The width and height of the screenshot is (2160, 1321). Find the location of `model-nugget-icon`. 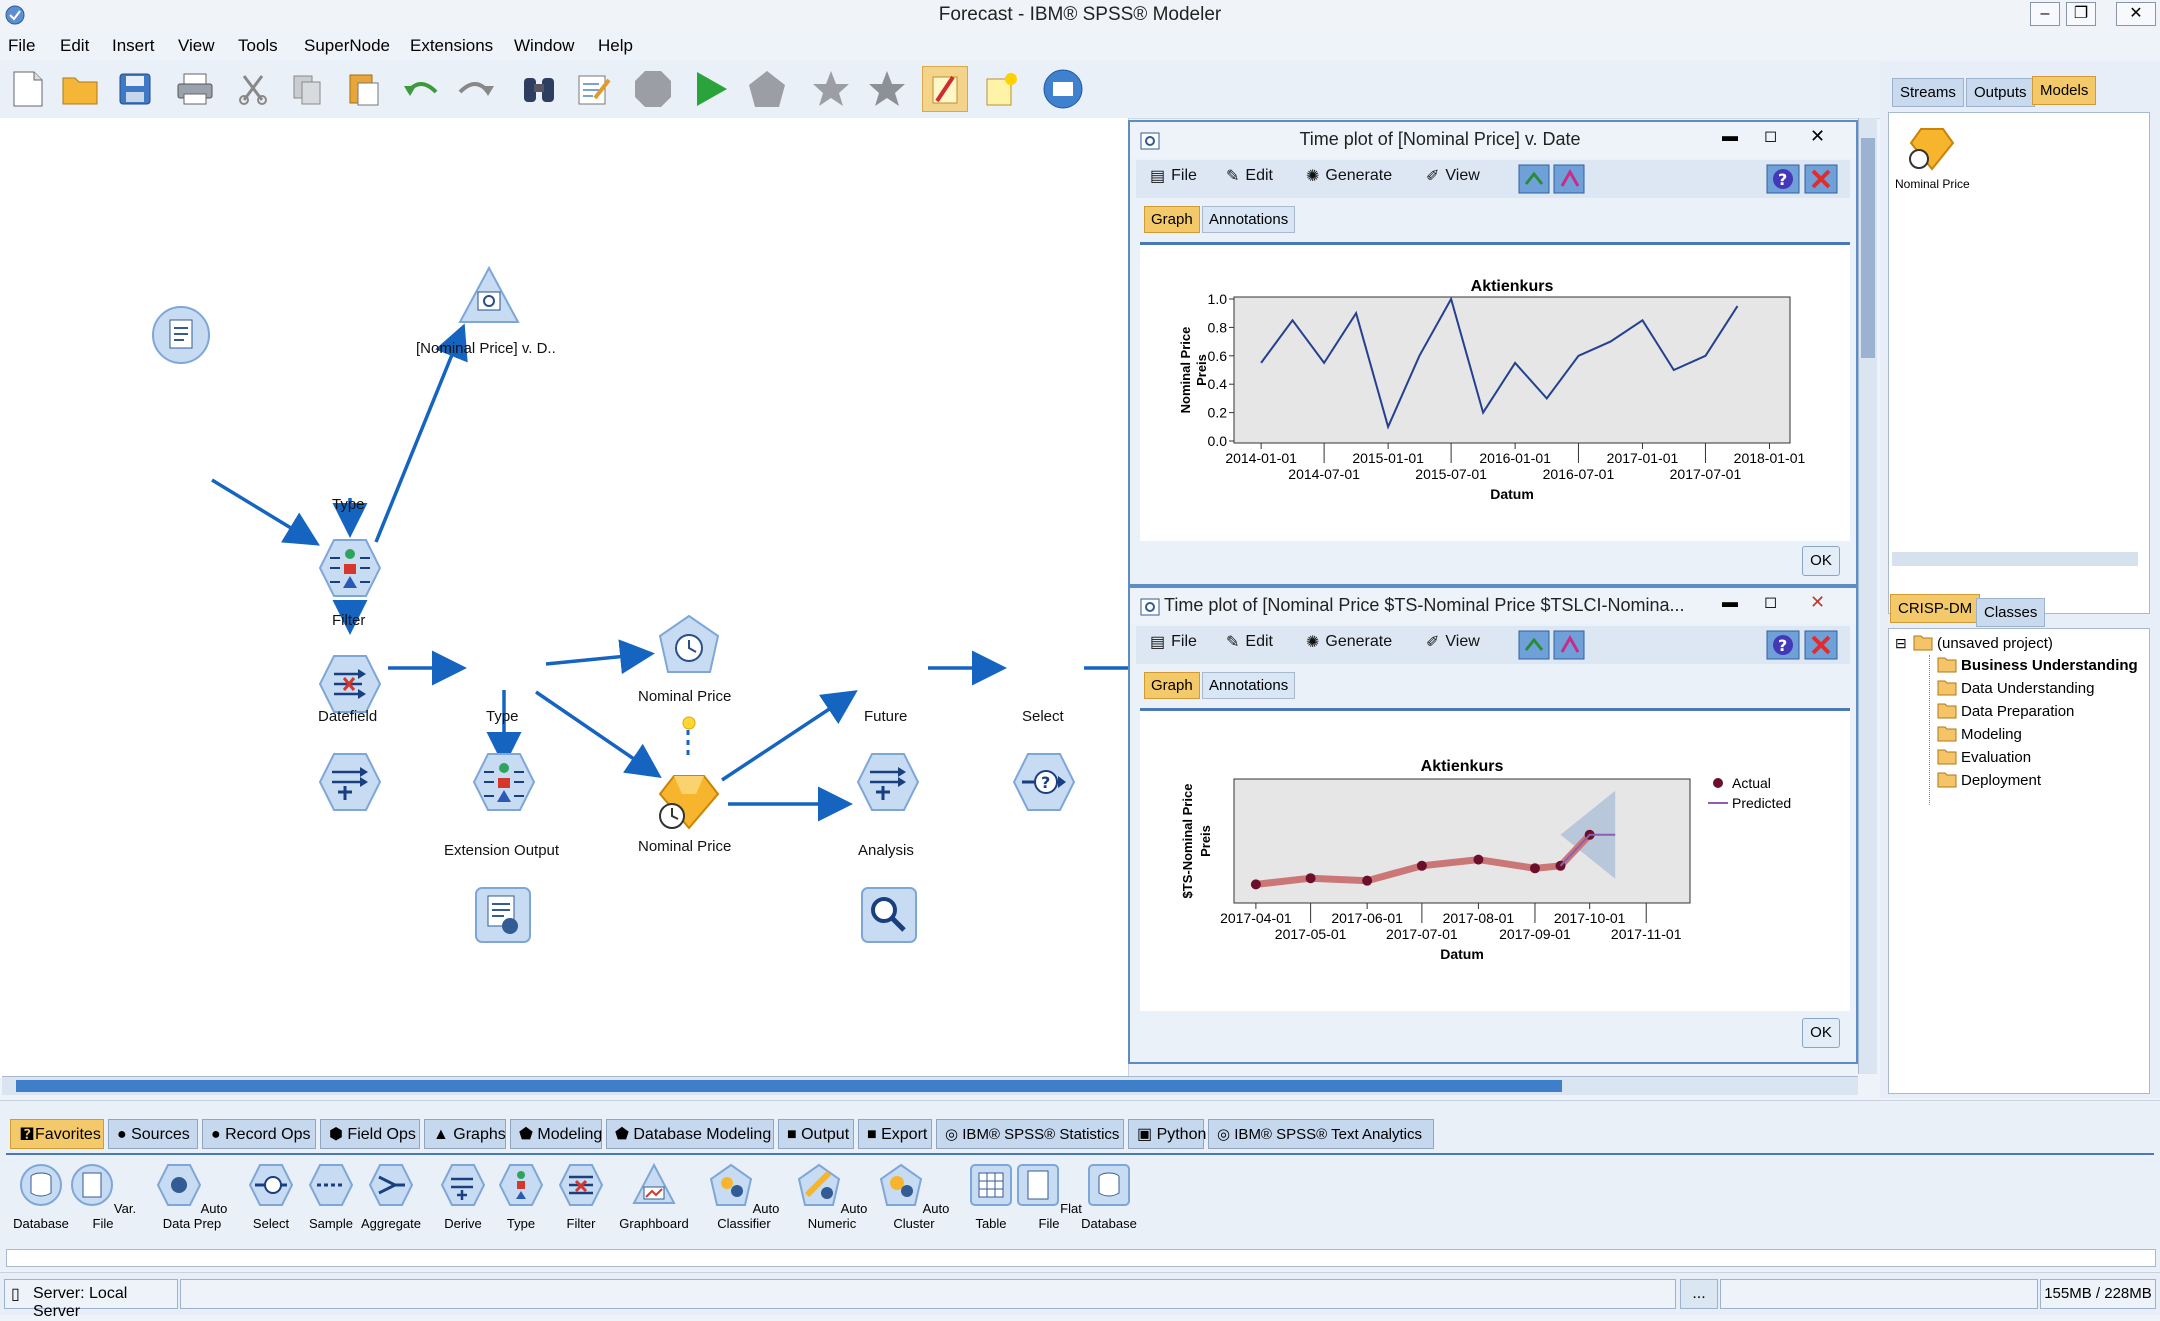

model-nugget-icon is located at coordinates (1932, 150).